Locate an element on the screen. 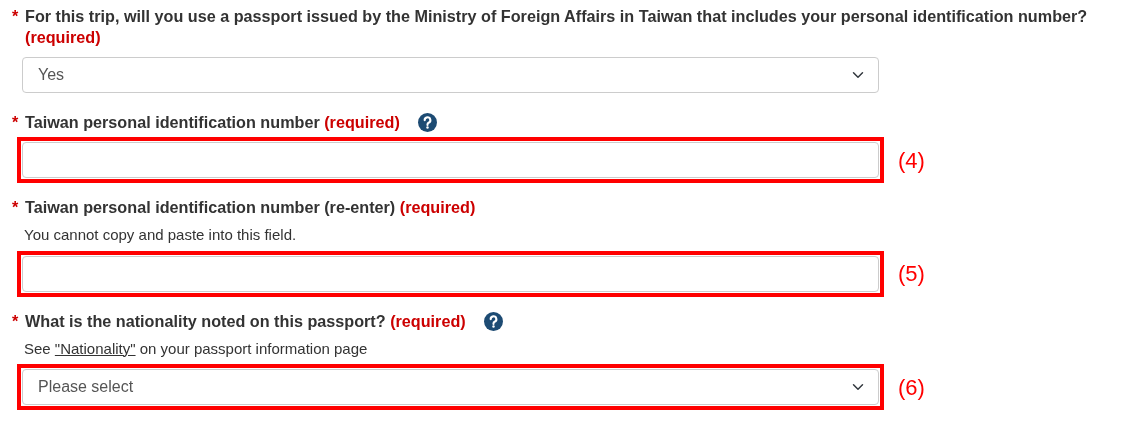 The height and width of the screenshot is (440, 1147). callout-number: (5) is located at coordinates (911, 274).